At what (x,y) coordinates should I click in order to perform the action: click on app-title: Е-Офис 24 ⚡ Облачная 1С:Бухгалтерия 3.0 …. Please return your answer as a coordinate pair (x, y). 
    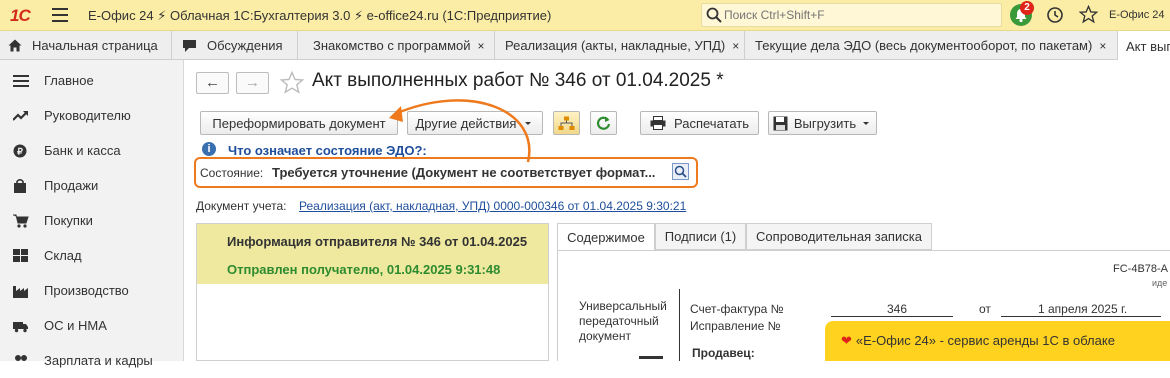
    Looking at the image, I should click on (320, 15).